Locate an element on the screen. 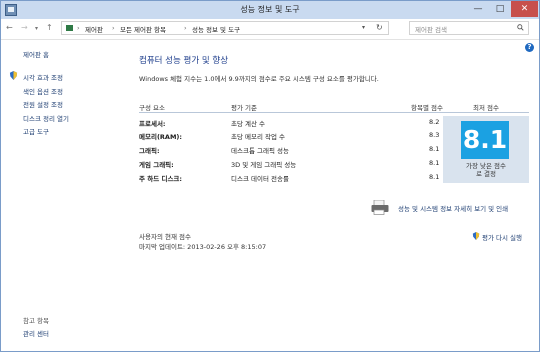 The width and height of the screenshot is (540, 352). sidebar-item-advanced-tools: 고급 도구 is located at coordinates (36, 131).